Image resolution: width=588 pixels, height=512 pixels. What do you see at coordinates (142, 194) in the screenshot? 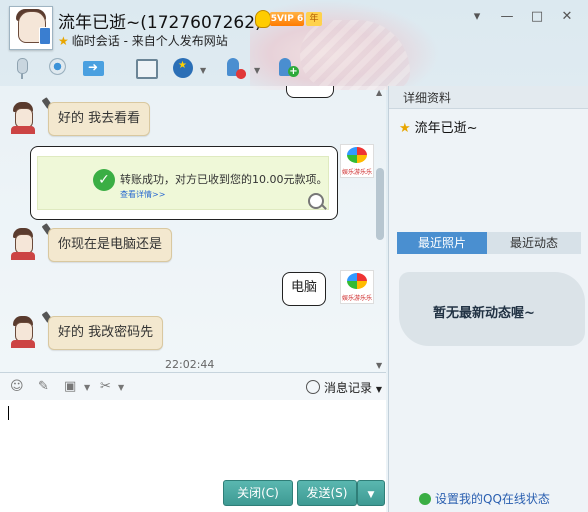
I see `transfer-detail-link: 查看详情>>` at bounding box center [142, 194].